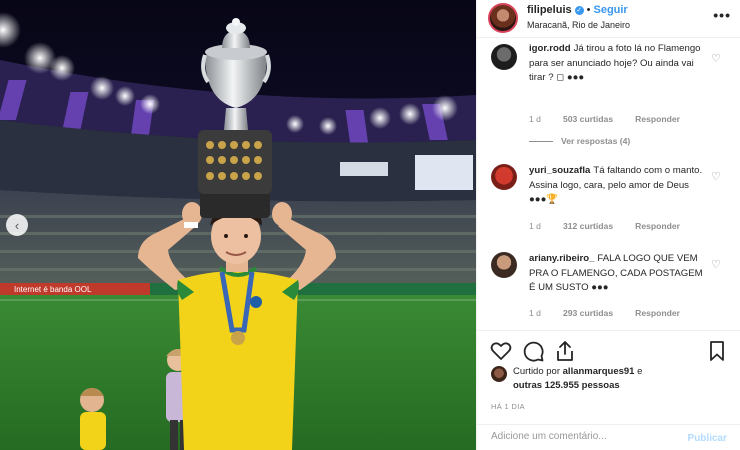  I want to click on author-username: filipeluis, so click(549, 10).